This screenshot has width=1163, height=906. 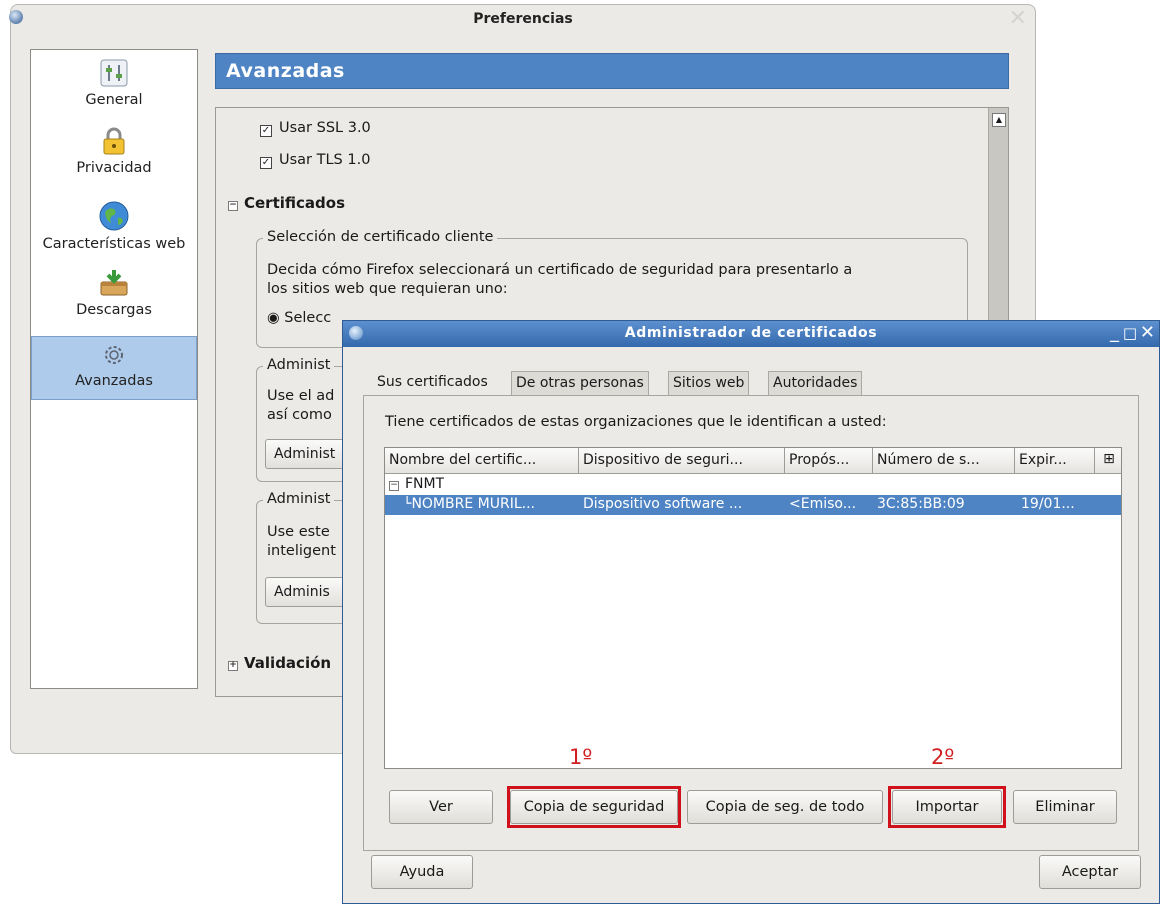 I want to click on lock-icon, so click(x=114, y=141).